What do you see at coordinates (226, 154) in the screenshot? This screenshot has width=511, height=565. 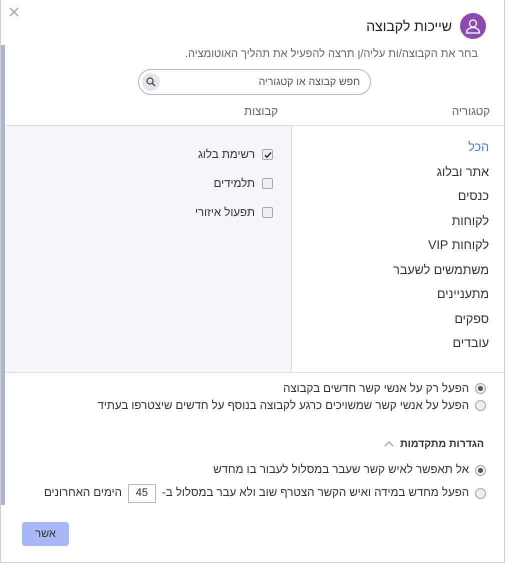 I see `checkbox-label: רשימת בלוג` at bounding box center [226, 154].